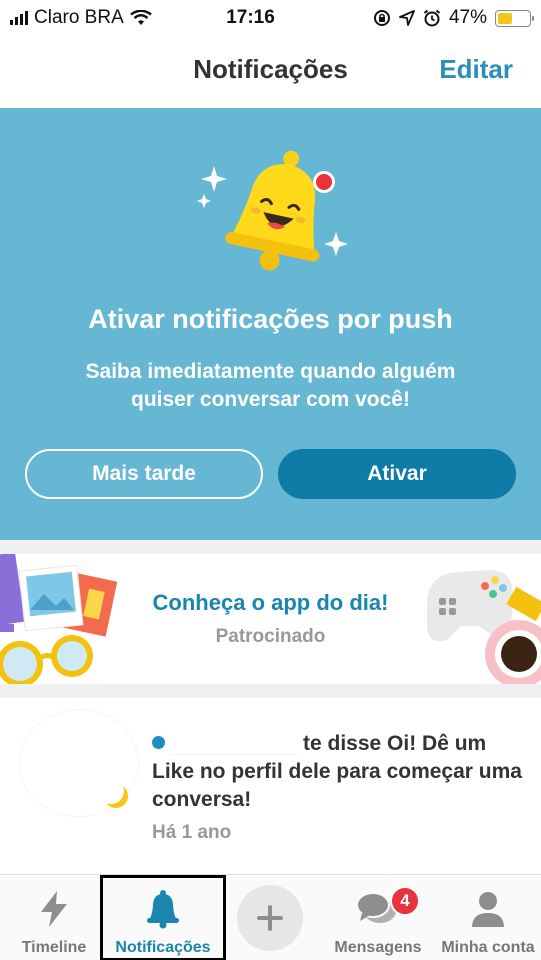 The height and width of the screenshot is (960, 541). I want to click on tab-label: Mensagens, so click(378, 947).